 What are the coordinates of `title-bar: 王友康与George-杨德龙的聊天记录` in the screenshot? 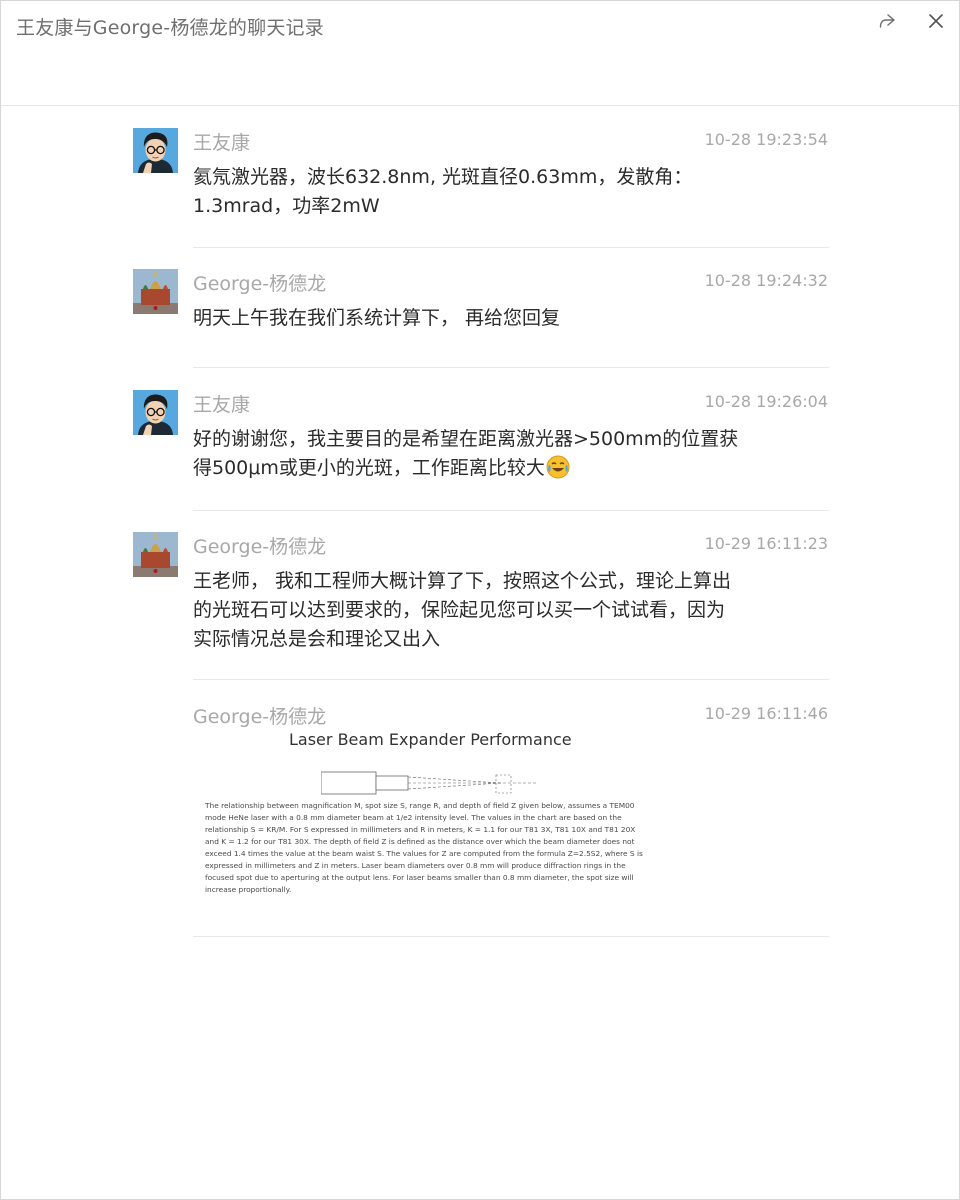 It's located at (480, 53).